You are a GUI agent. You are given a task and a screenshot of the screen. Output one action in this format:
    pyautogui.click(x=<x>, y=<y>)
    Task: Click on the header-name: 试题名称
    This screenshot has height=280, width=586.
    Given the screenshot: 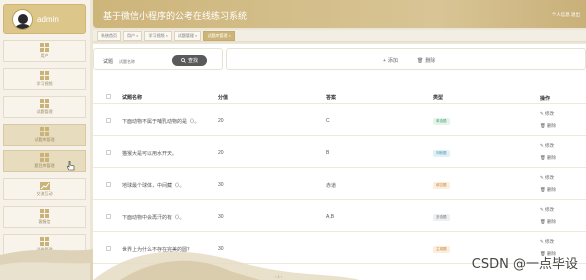 What is the action you would take?
    pyautogui.click(x=132, y=97)
    